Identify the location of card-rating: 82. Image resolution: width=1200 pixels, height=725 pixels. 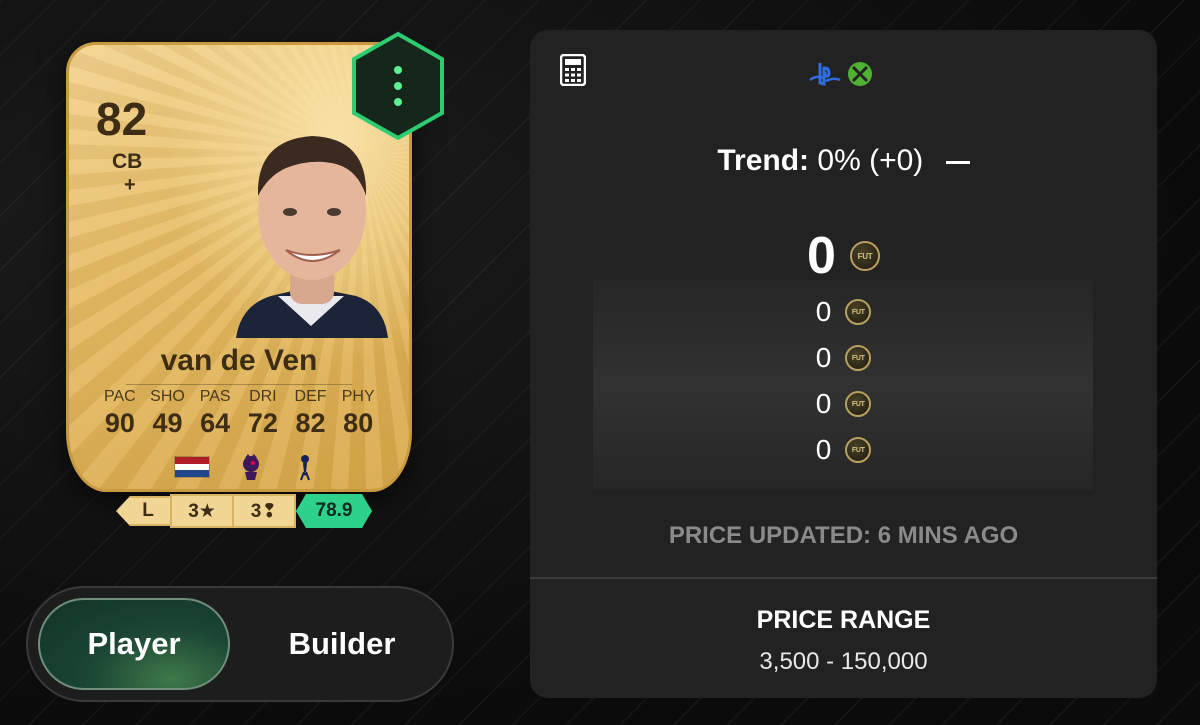
(122, 119).